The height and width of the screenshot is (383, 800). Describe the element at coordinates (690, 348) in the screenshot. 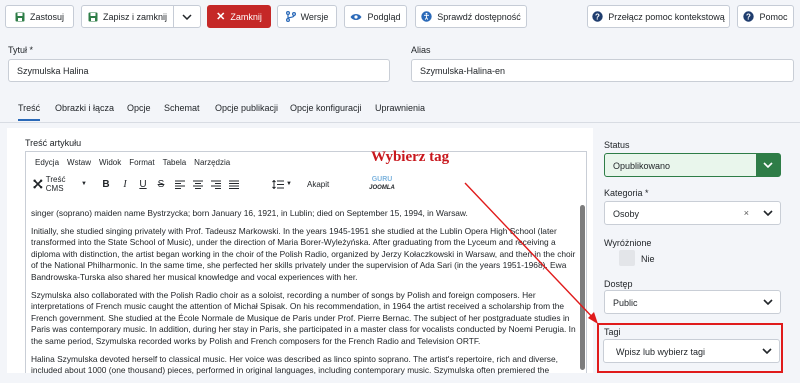

I see `tags-highlight-box` at that location.